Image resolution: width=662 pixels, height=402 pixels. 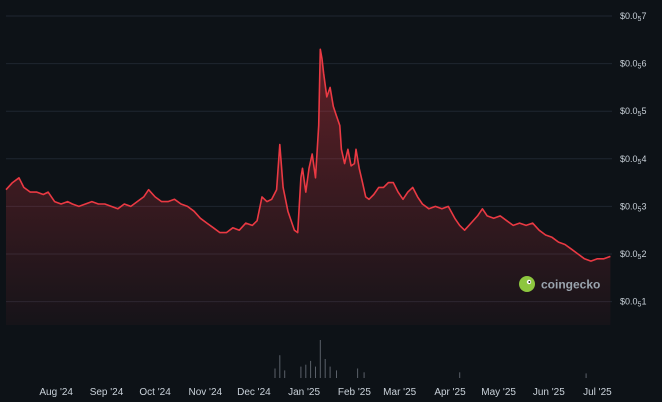 I want to click on watermark-text: coingecko, so click(x=570, y=285).